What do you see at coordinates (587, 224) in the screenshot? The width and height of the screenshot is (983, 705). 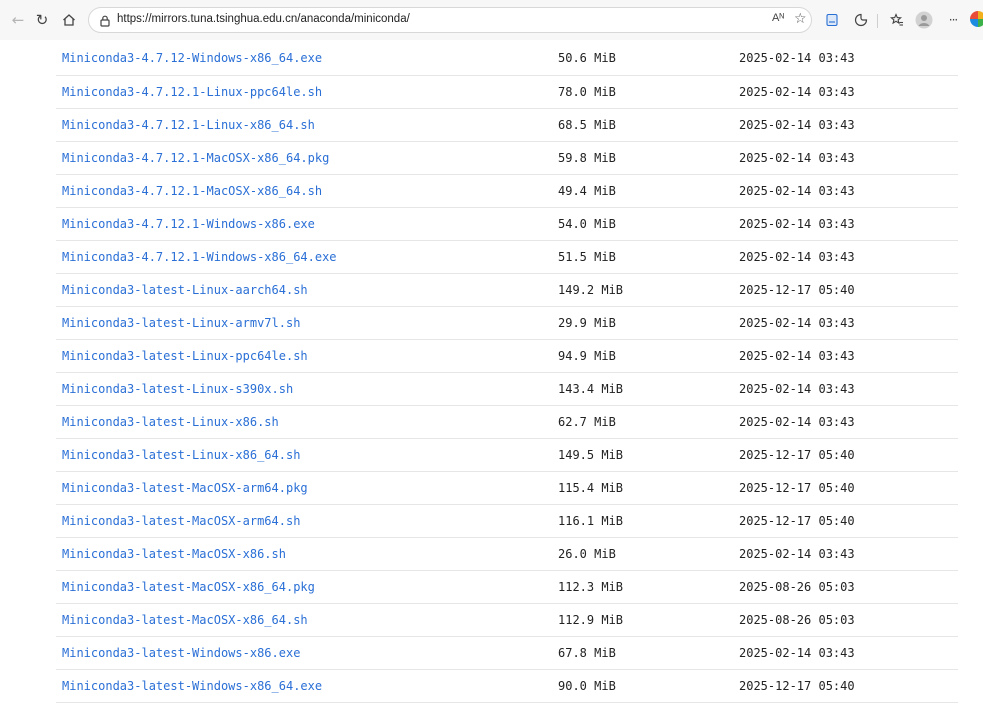 I see `file-size: 54.0 MiB` at bounding box center [587, 224].